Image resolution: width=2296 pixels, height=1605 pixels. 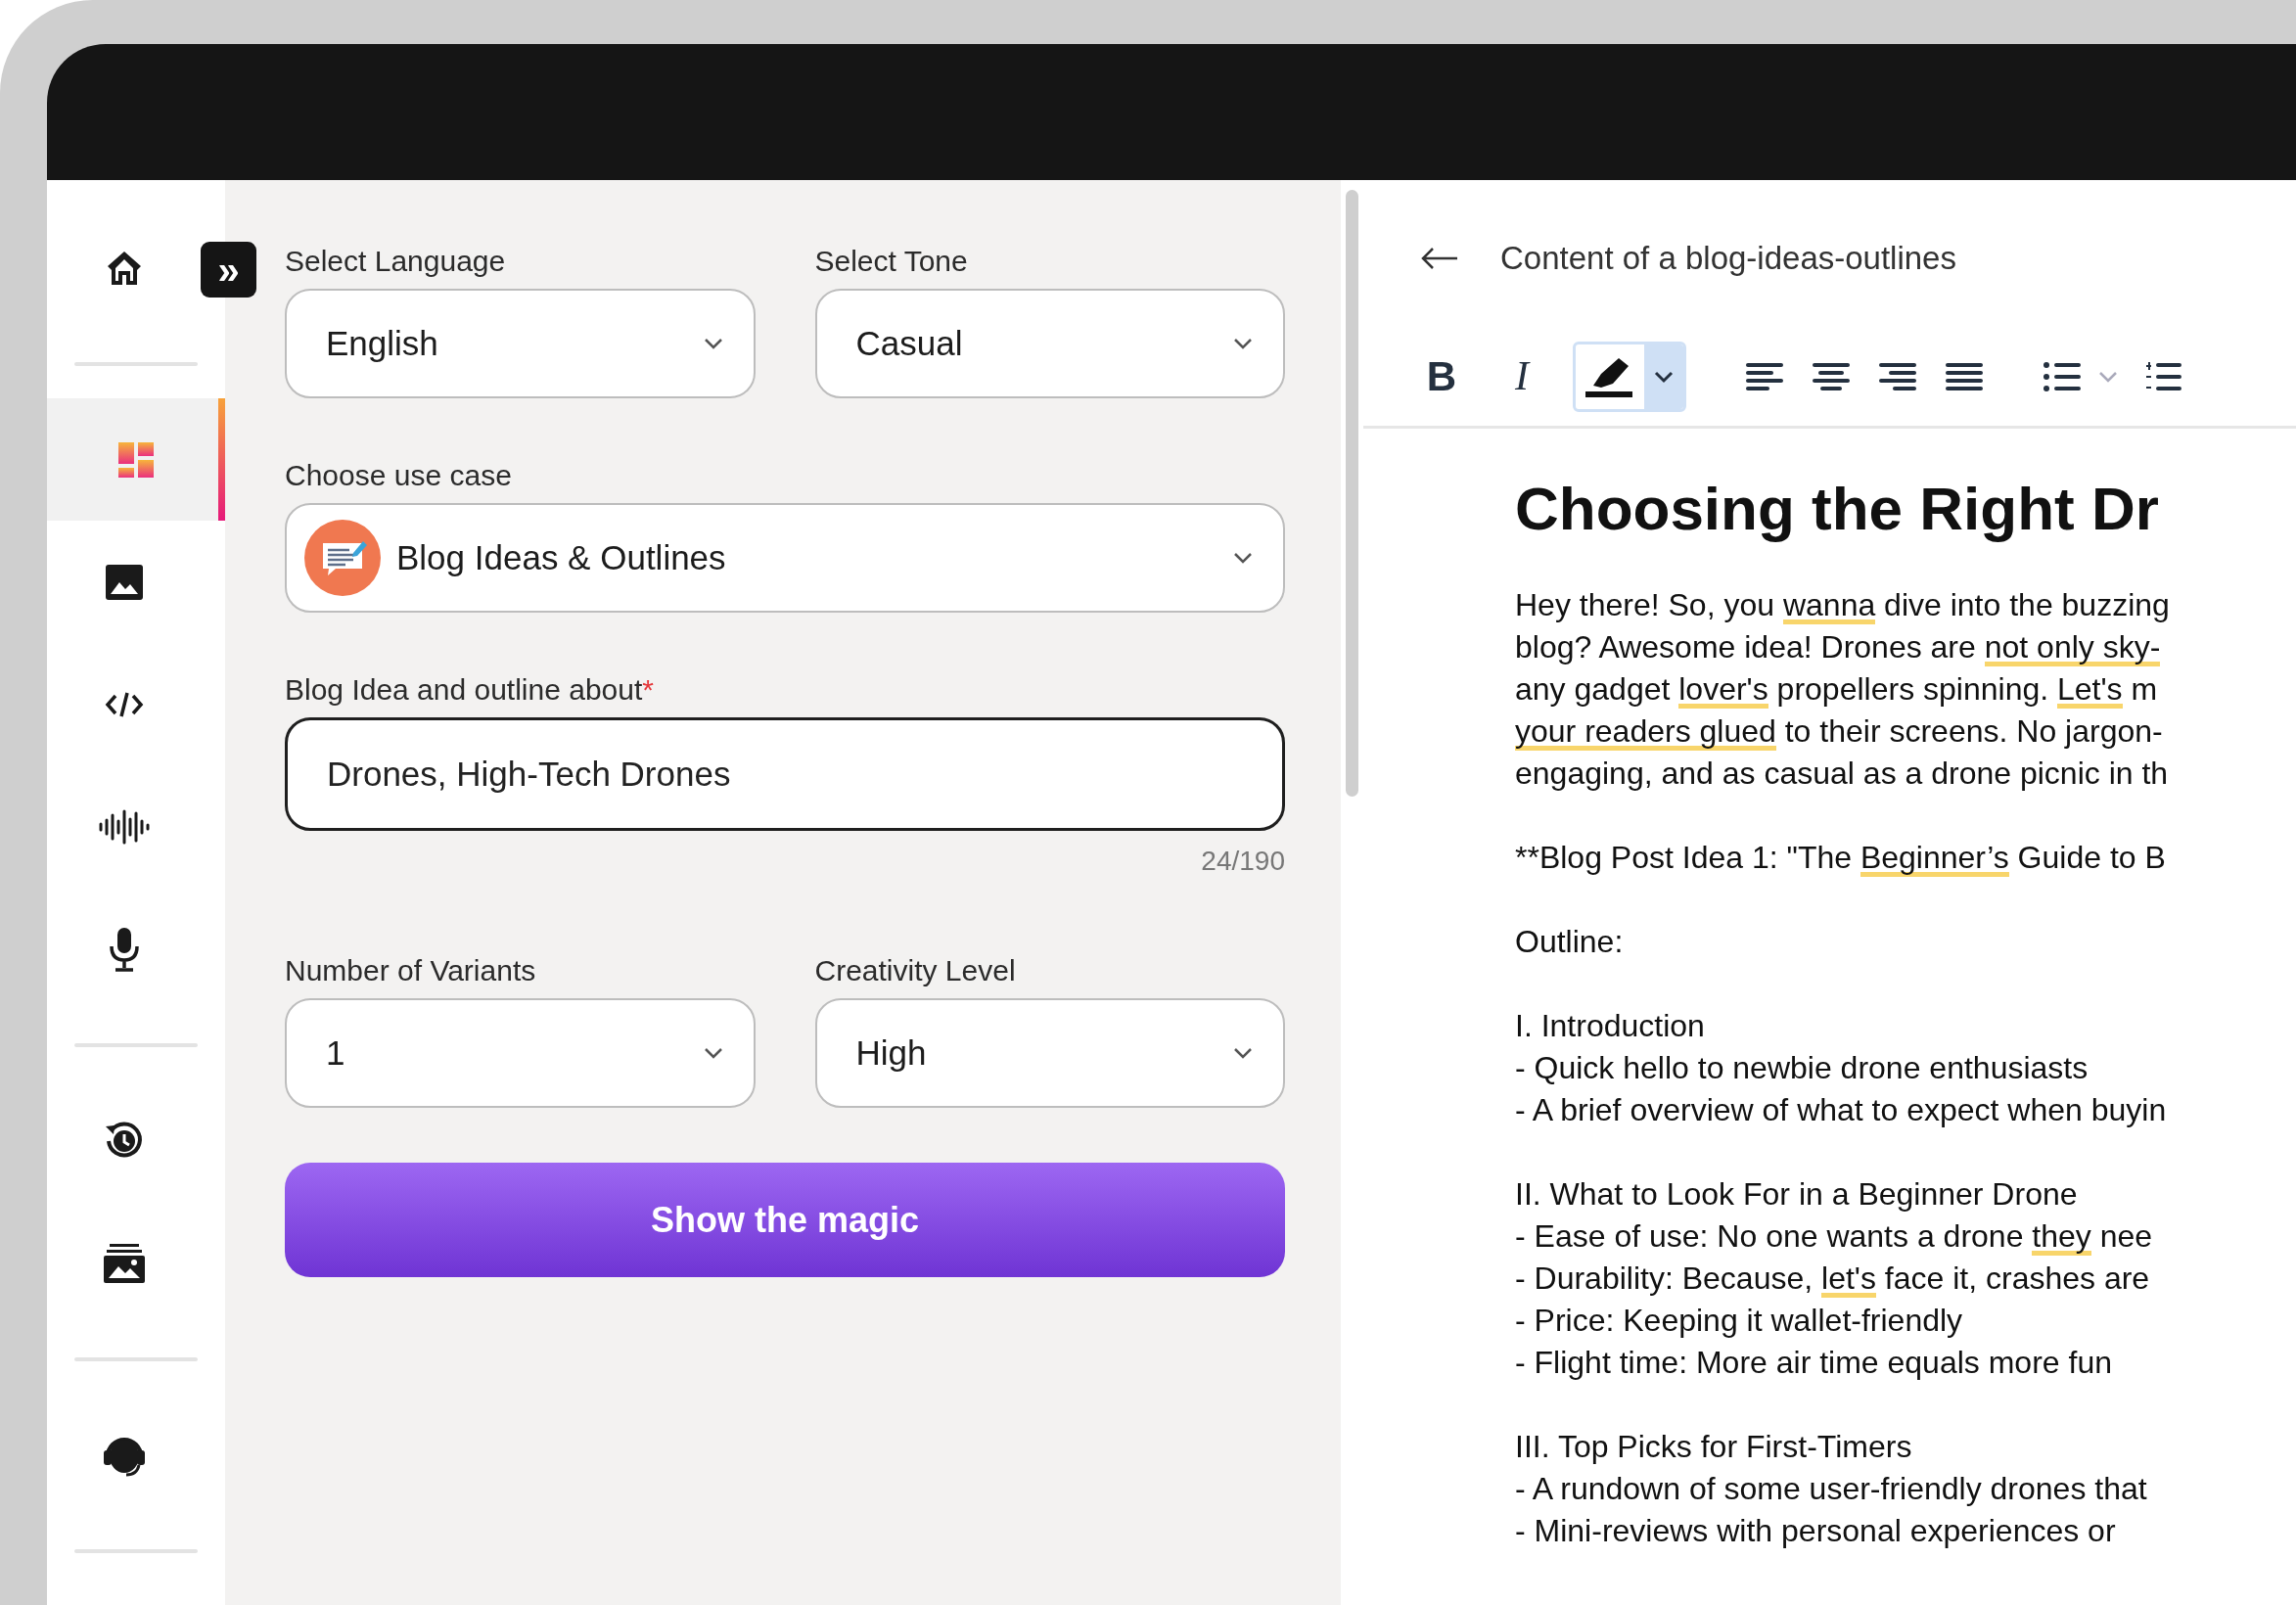 I want to click on italic-button: I, so click(x=1521, y=376).